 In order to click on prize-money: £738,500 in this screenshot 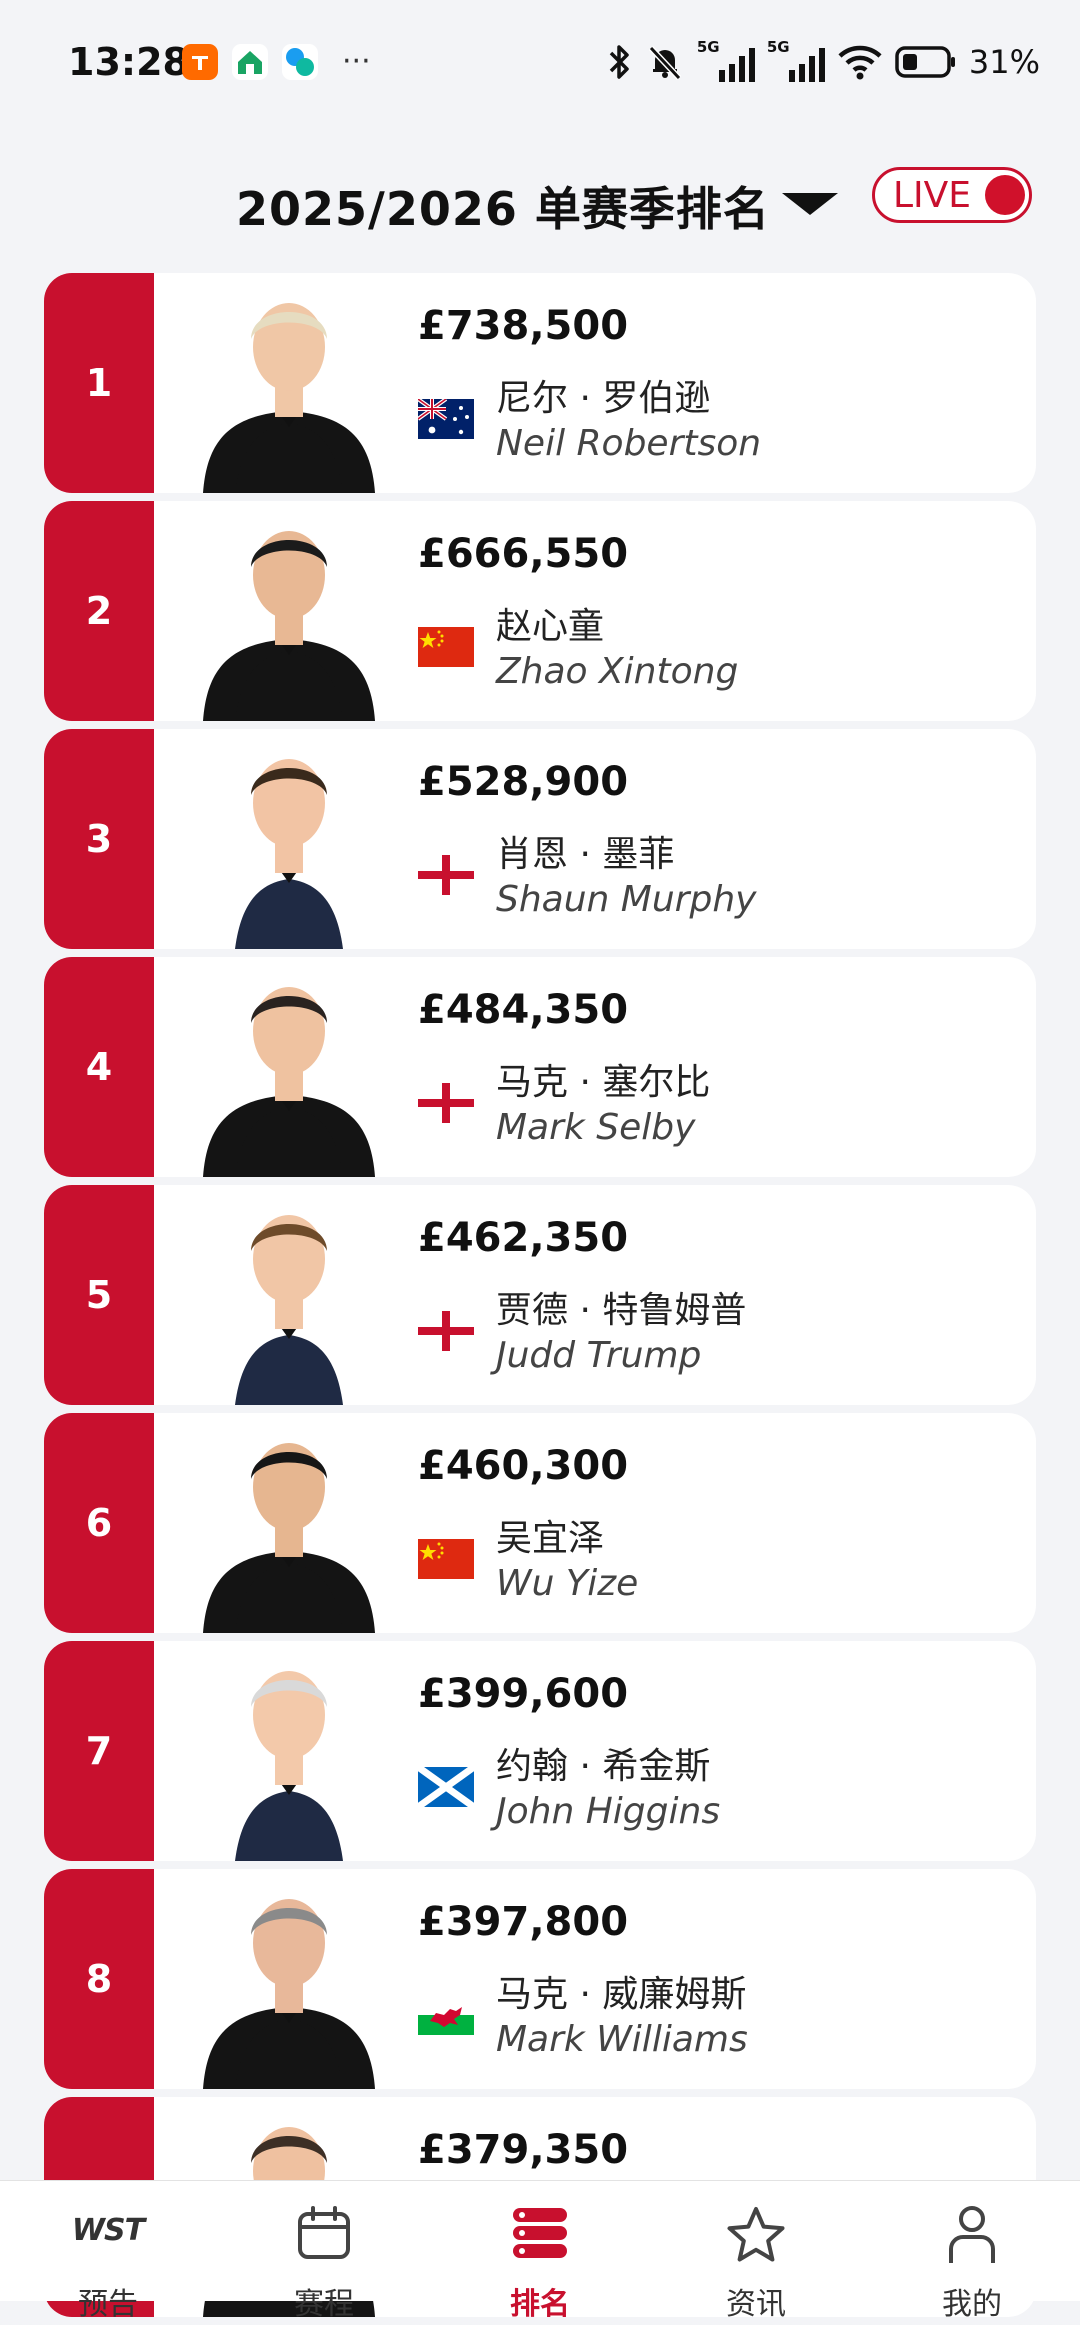, I will do `click(523, 326)`.